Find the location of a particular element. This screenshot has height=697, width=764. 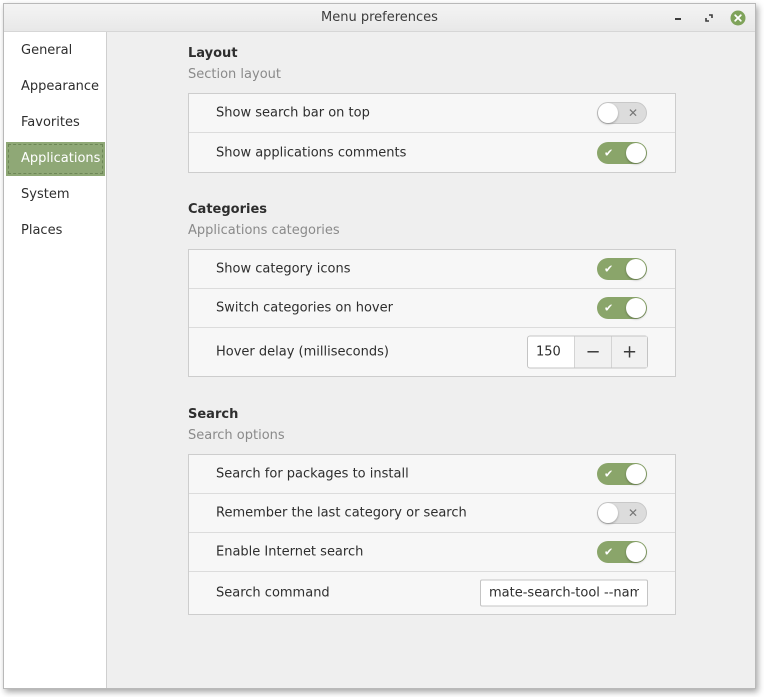

setting-label: Search command is located at coordinates (273, 593).